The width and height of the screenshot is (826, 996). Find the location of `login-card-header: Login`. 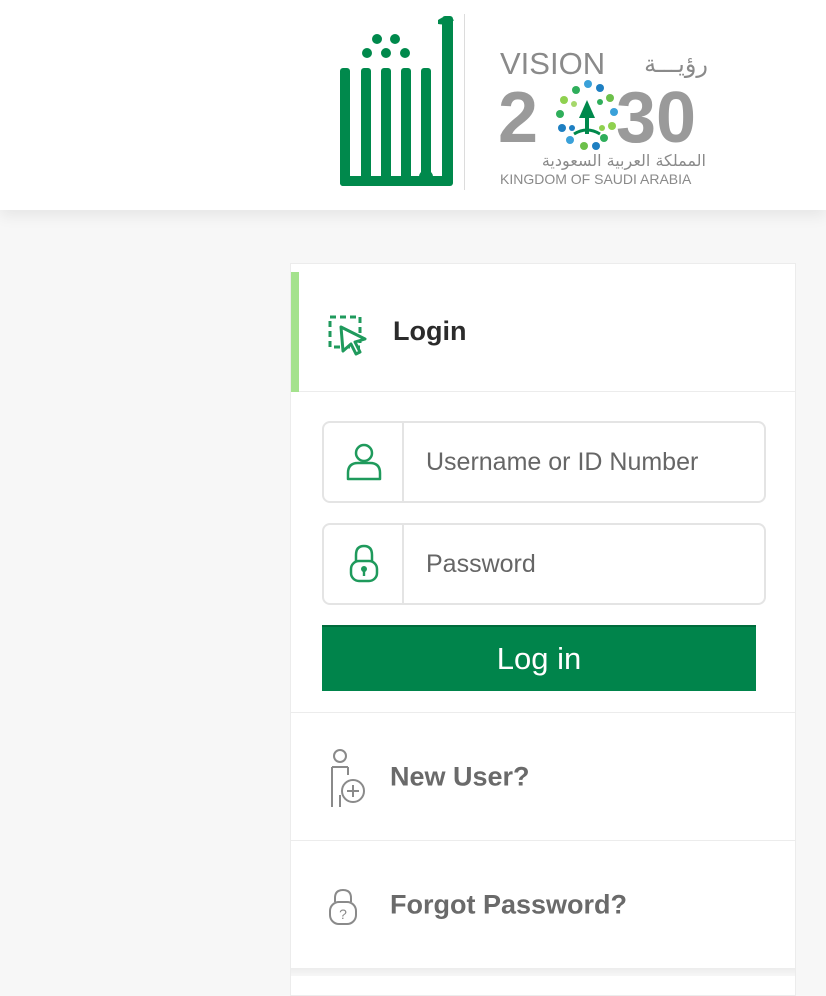

login-card-header: Login is located at coordinates (543, 332).